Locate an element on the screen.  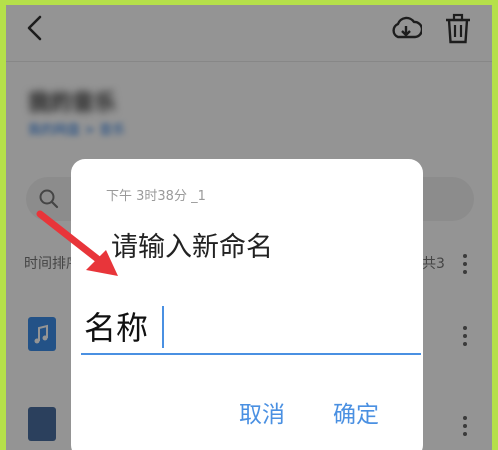
confirm-button: 确定 is located at coordinates (356, 412).